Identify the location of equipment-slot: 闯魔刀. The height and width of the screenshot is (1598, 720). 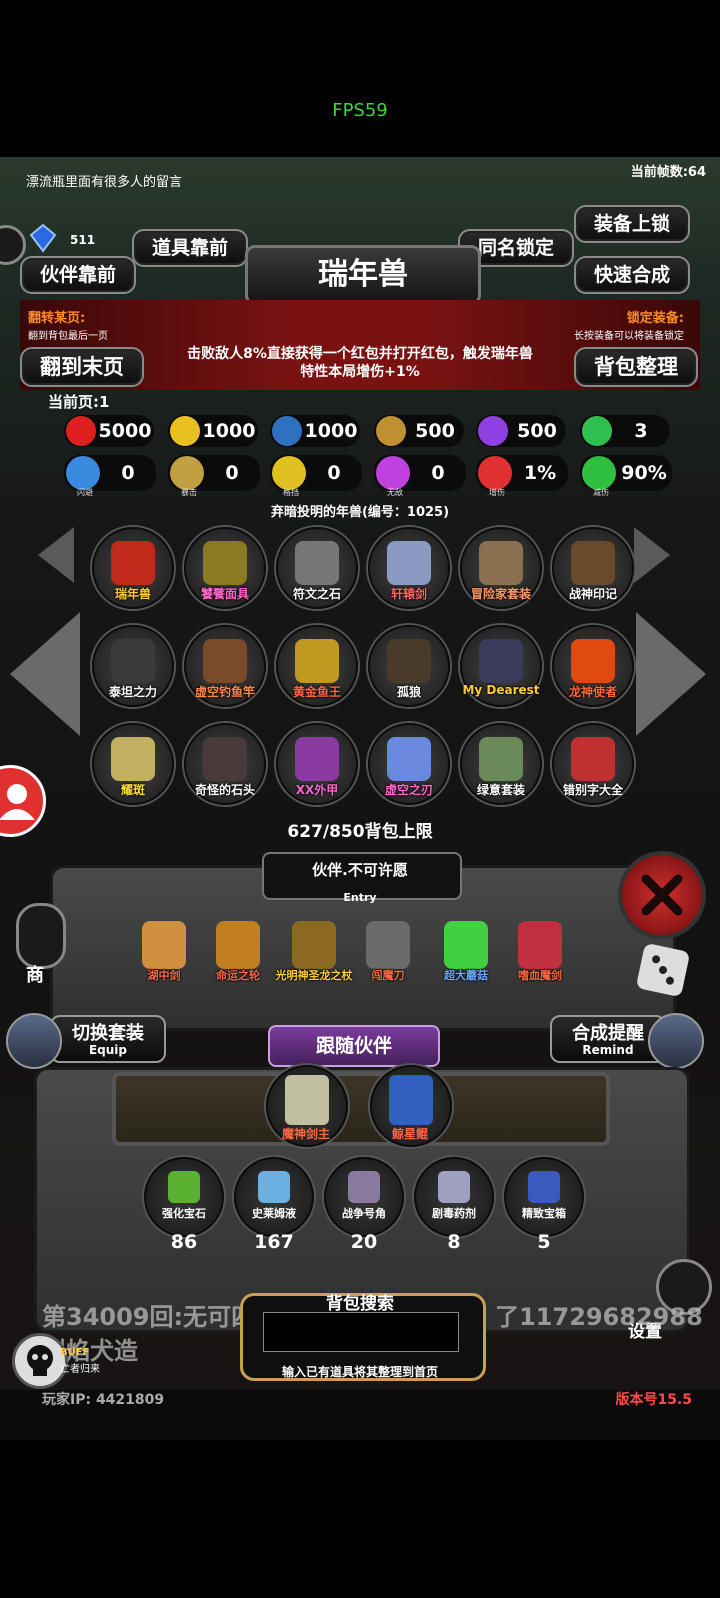
(387, 949).